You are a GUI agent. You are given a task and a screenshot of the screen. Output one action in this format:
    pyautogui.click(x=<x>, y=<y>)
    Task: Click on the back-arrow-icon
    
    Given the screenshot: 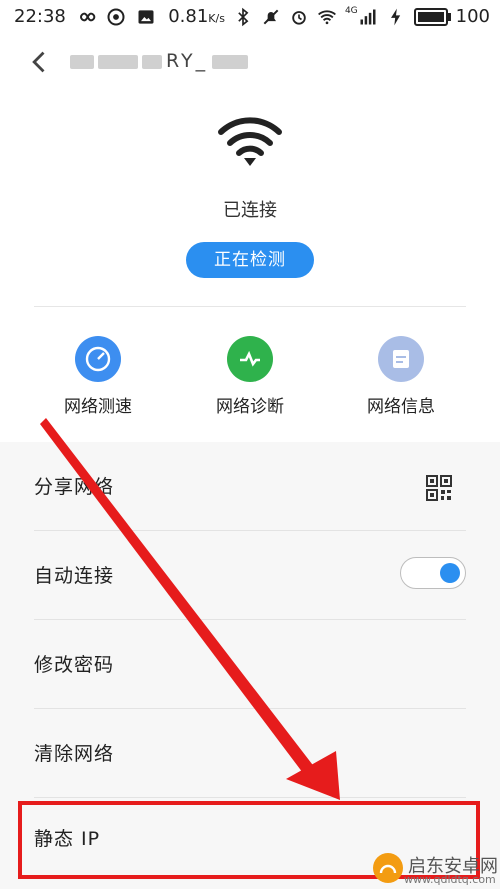 What is the action you would take?
    pyautogui.click(x=40, y=62)
    